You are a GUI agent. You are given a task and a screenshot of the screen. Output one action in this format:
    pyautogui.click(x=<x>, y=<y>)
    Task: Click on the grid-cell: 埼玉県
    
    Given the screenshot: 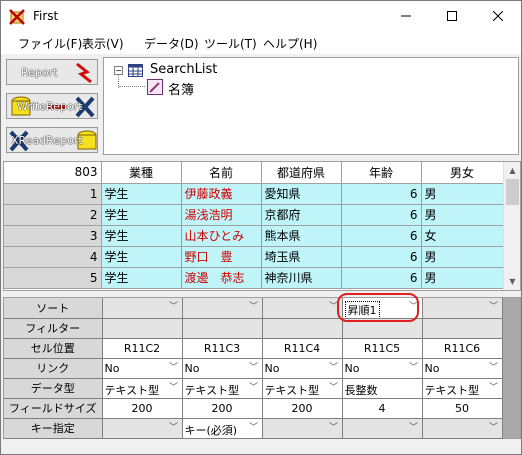 What is the action you would take?
    pyautogui.click(x=301, y=257)
    